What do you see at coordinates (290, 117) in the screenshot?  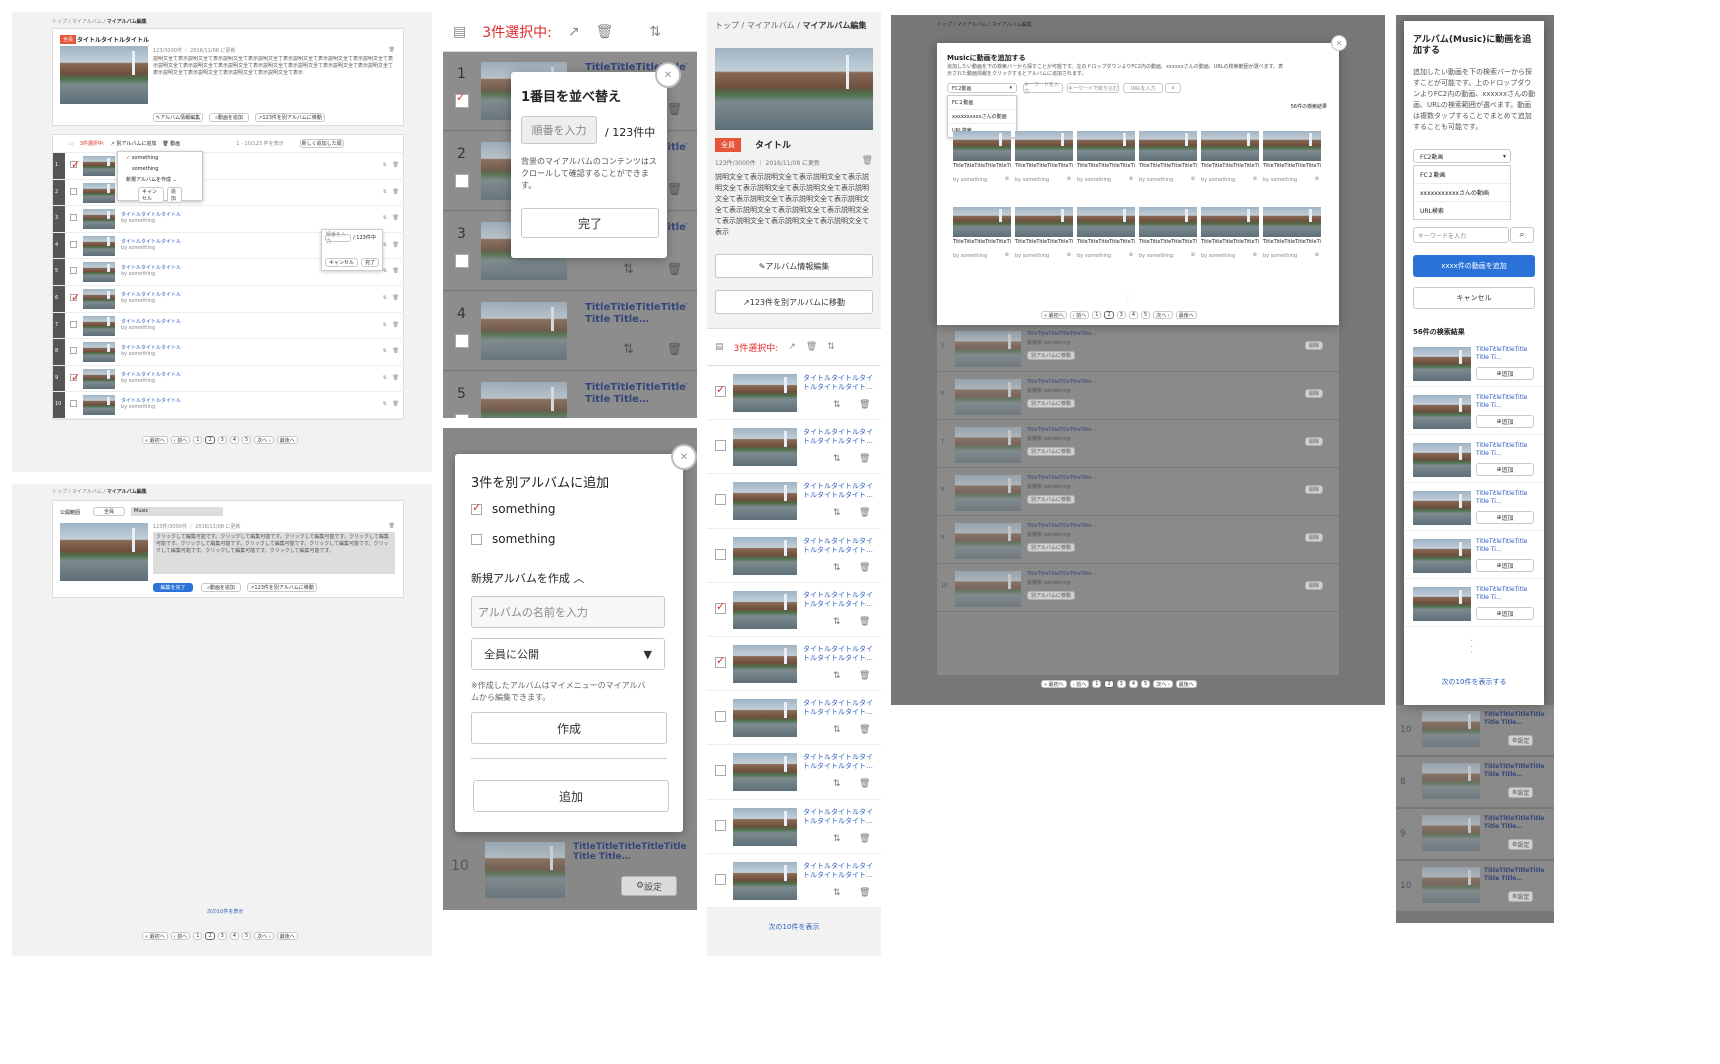 I see `move-button: ↗ 123件を別アルバムに移動` at bounding box center [290, 117].